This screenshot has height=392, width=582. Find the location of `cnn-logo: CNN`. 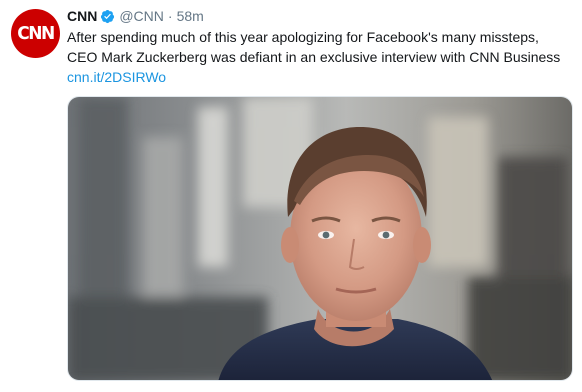

cnn-logo: CNN is located at coordinates (36, 33).